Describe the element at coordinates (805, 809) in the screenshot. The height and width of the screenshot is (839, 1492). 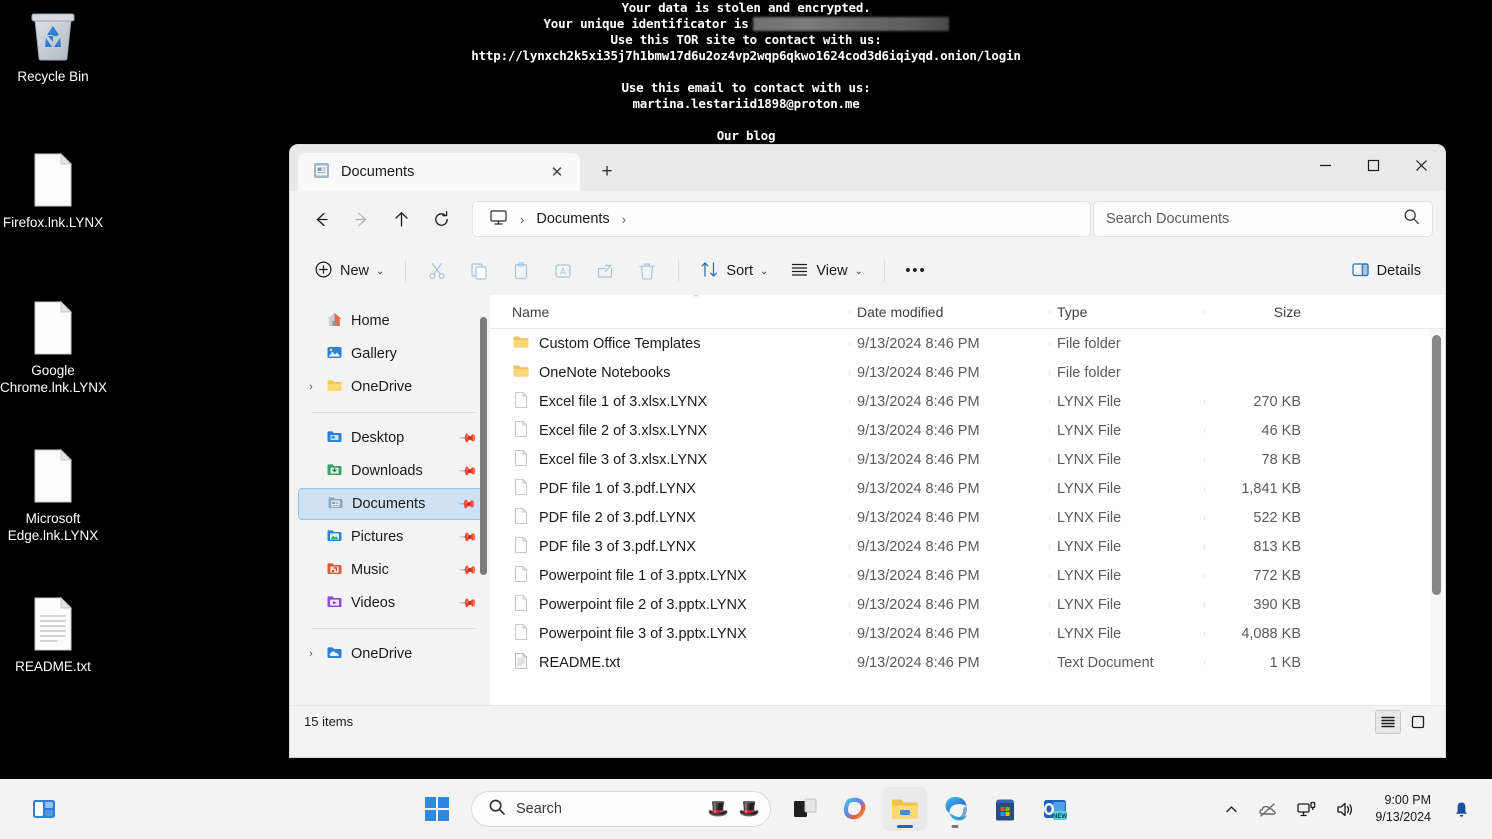
I see `task-view-button` at that location.